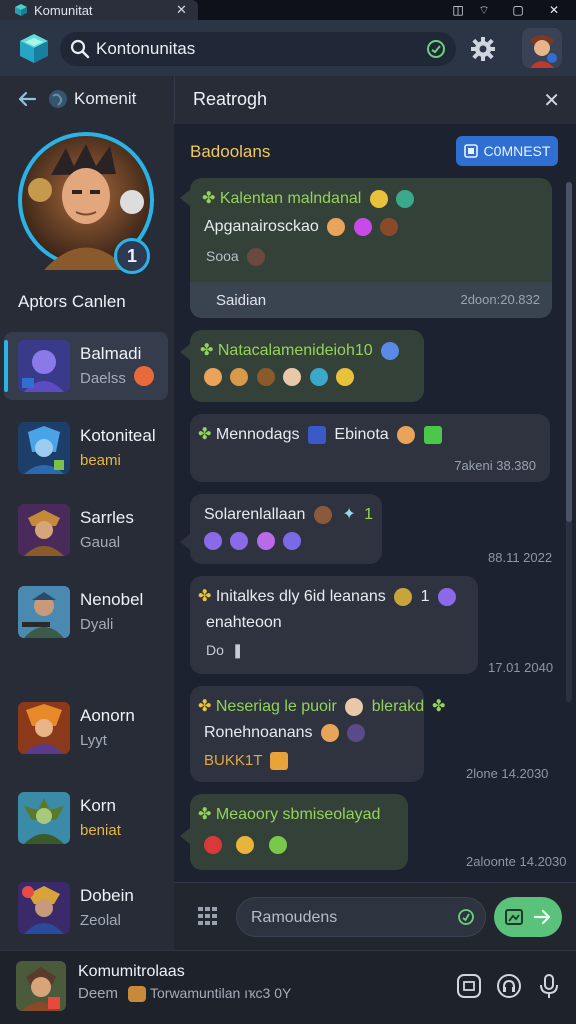  Describe the element at coordinates (551, 100) in the screenshot. I see `close-icon: ✕` at that location.